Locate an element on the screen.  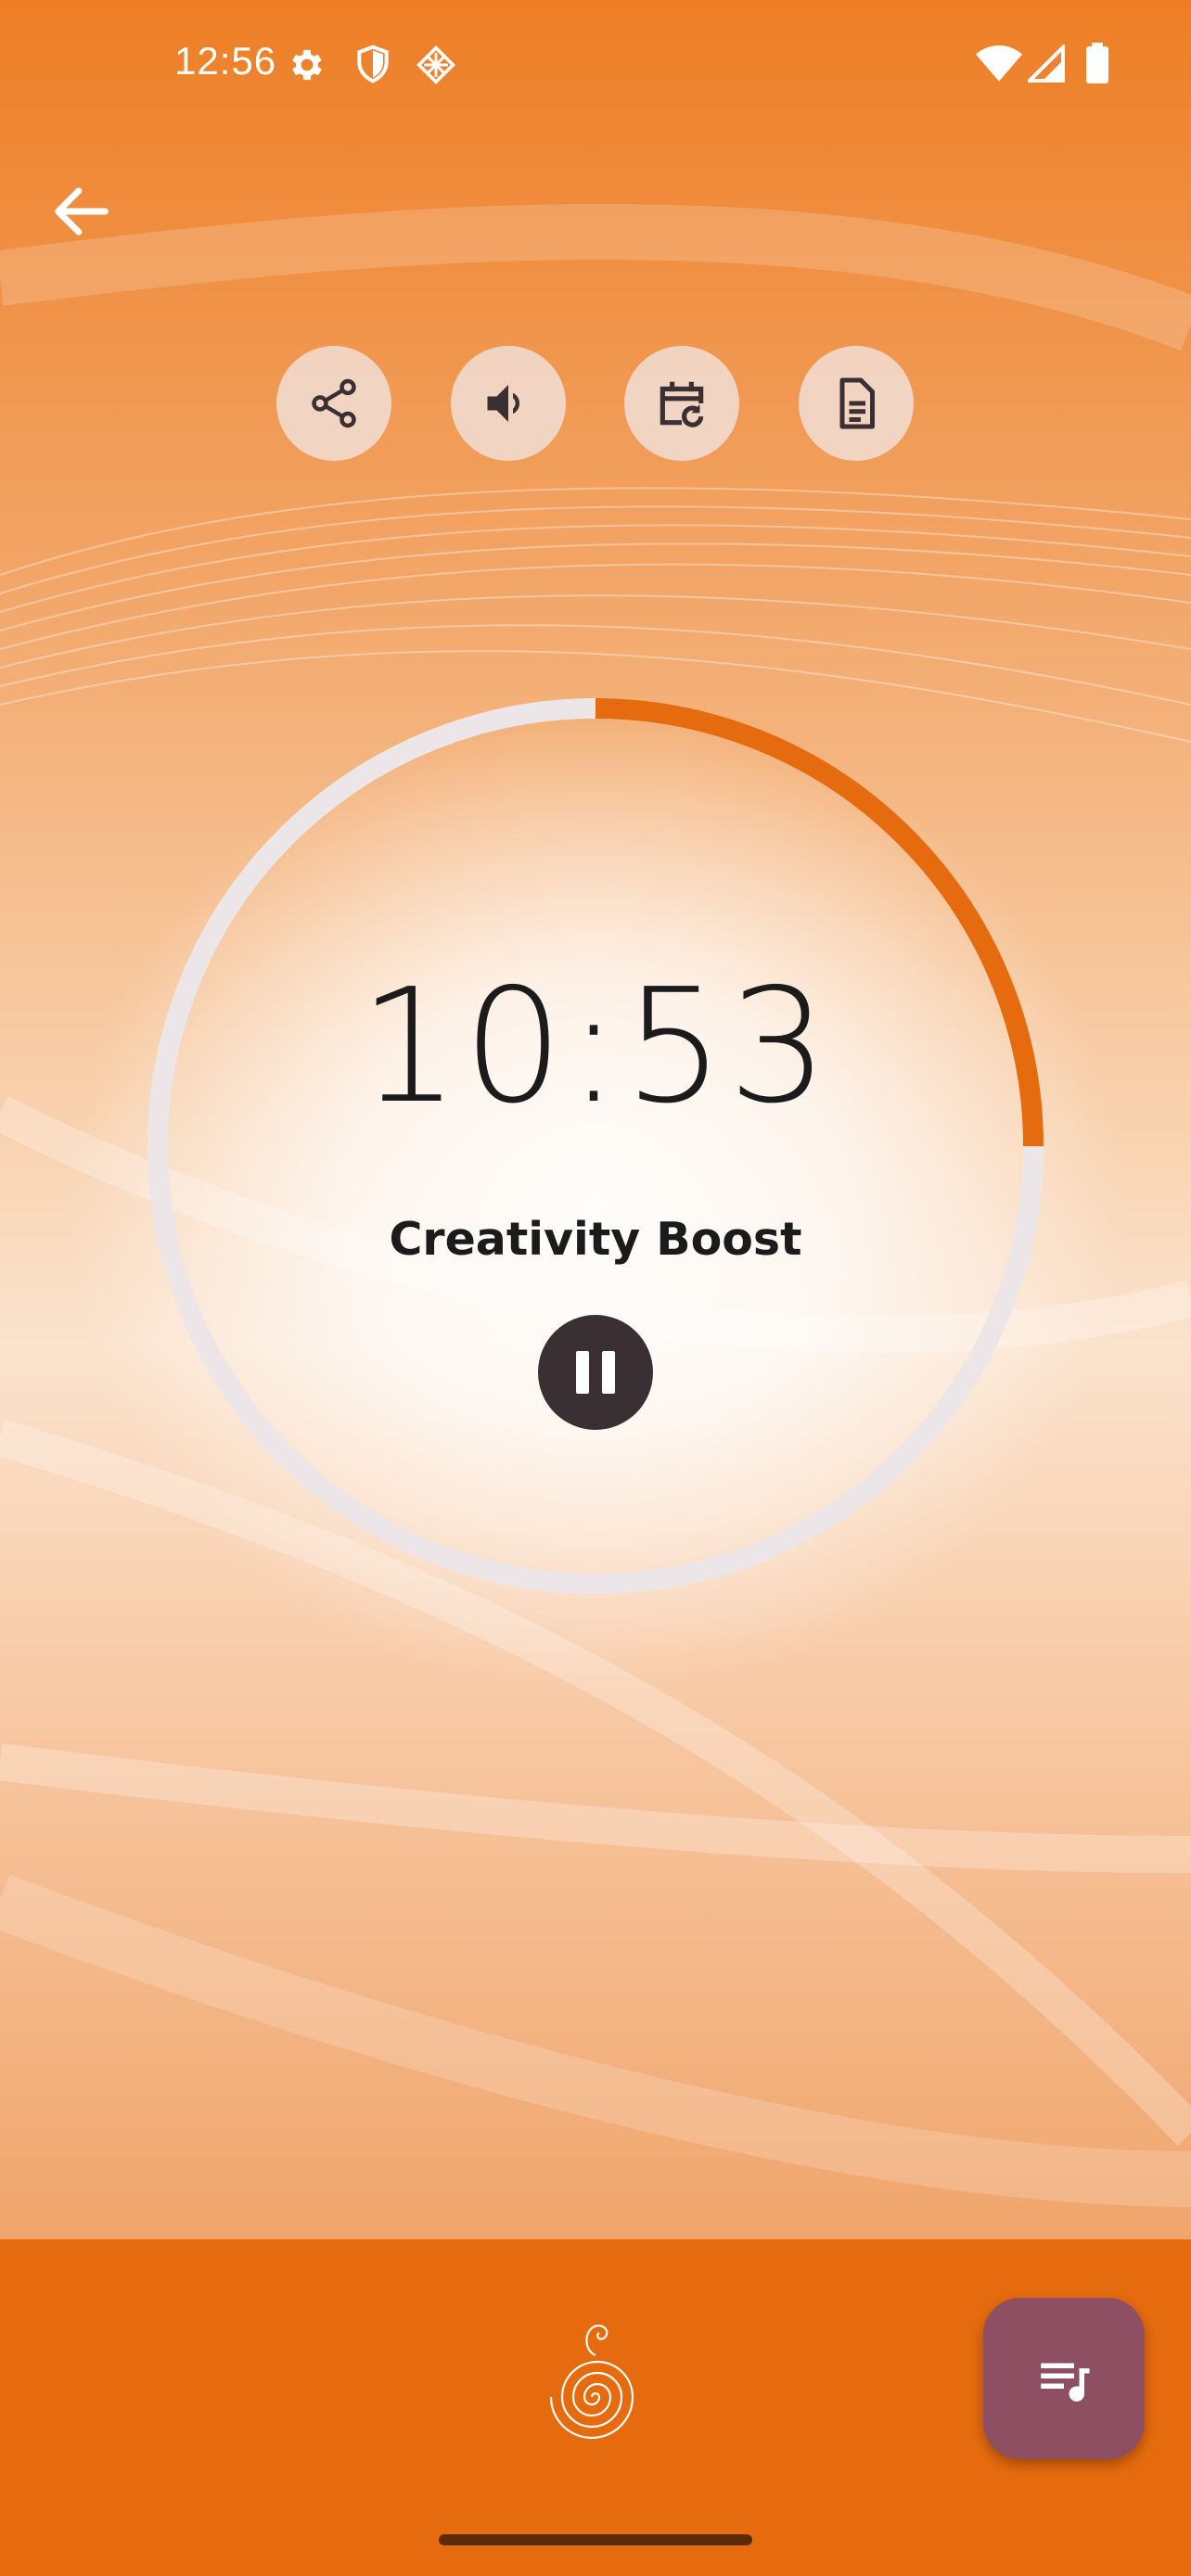
volume-icon is located at coordinates (503, 403).